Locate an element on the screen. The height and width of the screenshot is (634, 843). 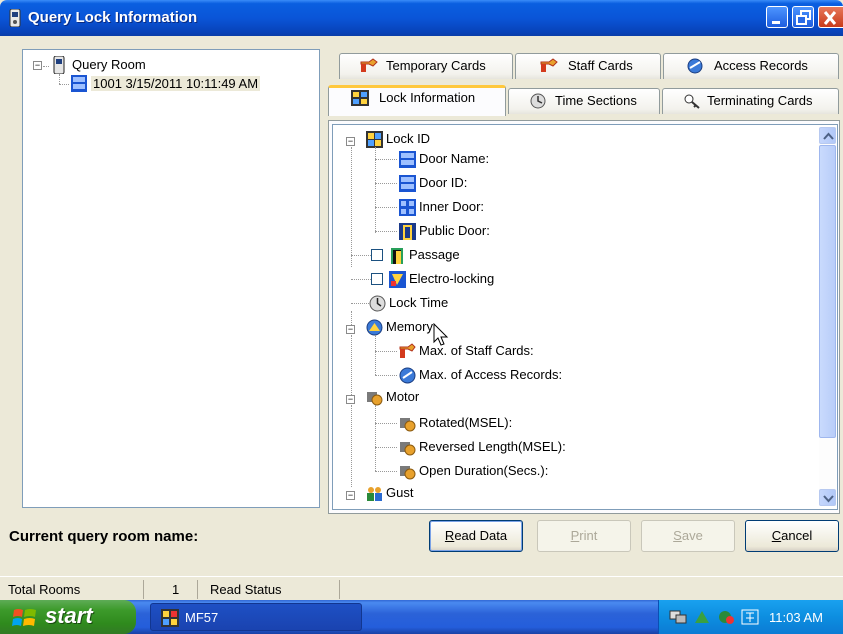
tree-scrollbar is located at coordinates (827, 316).